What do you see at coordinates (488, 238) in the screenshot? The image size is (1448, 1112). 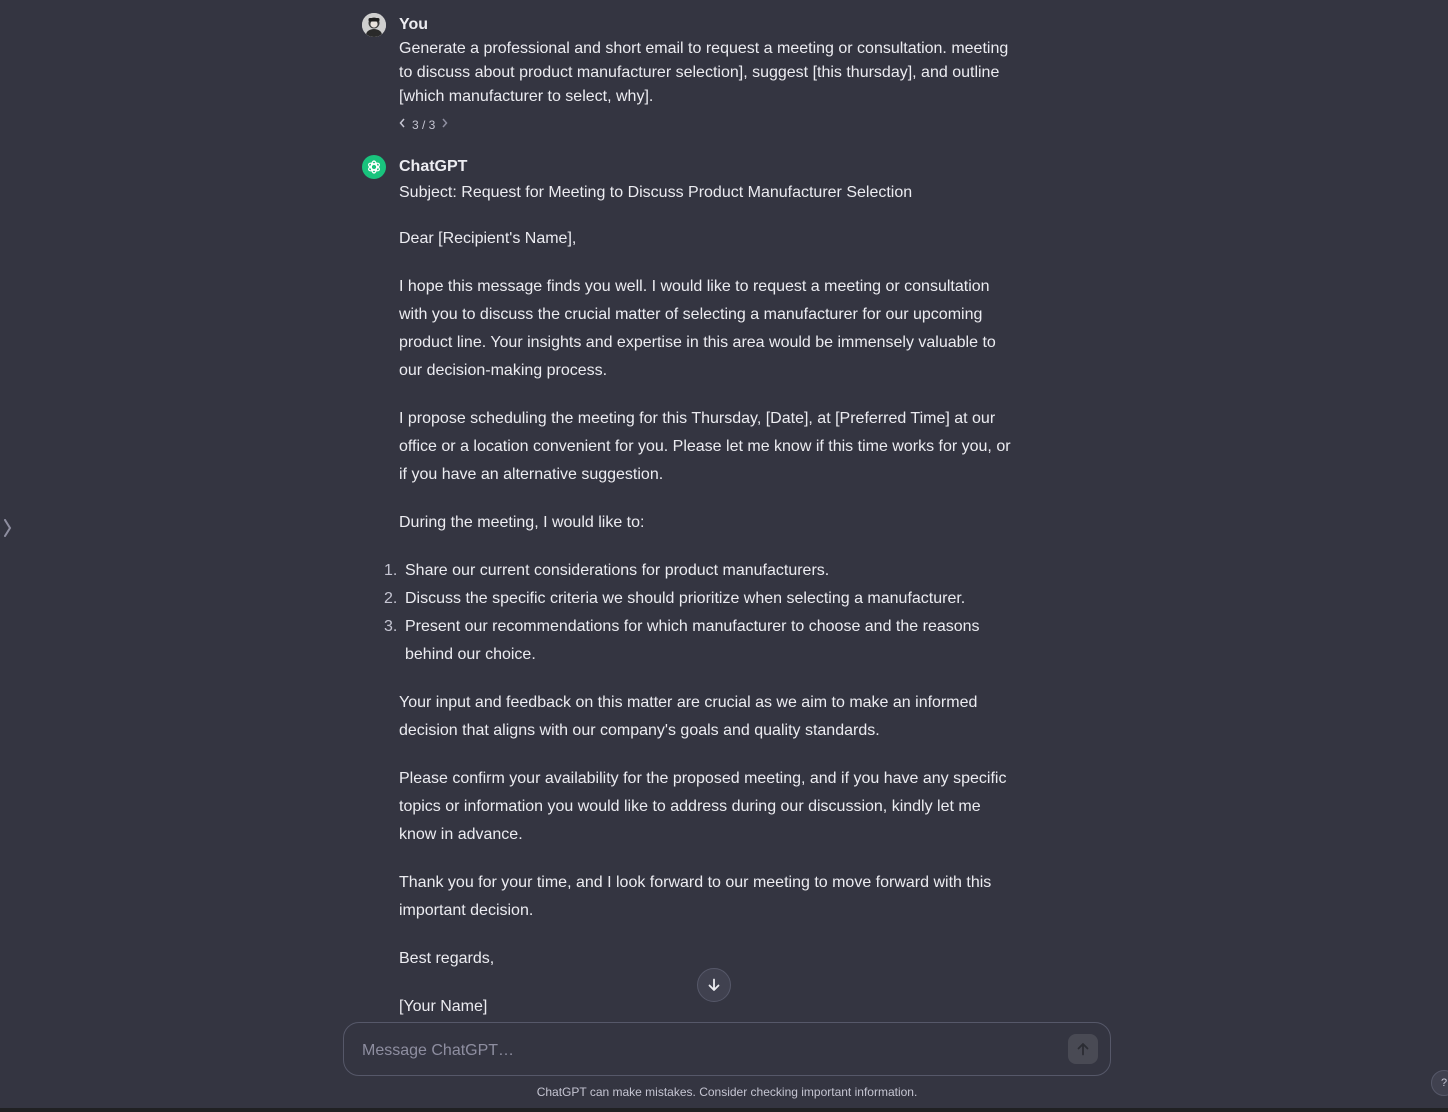 I see `email-greeting: Dear [Recipient's Name],` at bounding box center [488, 238].